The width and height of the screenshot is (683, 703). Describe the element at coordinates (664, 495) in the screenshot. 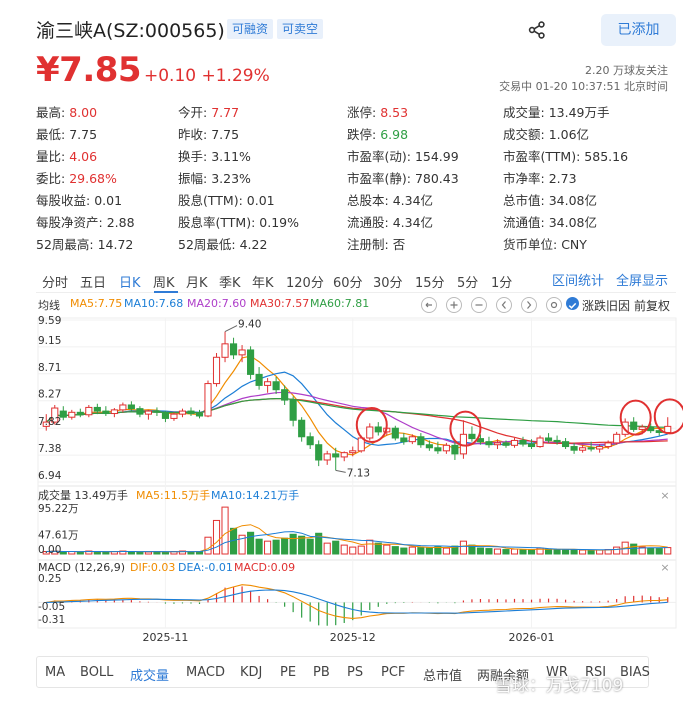

I see `close-volume-icon: ×` at that location.